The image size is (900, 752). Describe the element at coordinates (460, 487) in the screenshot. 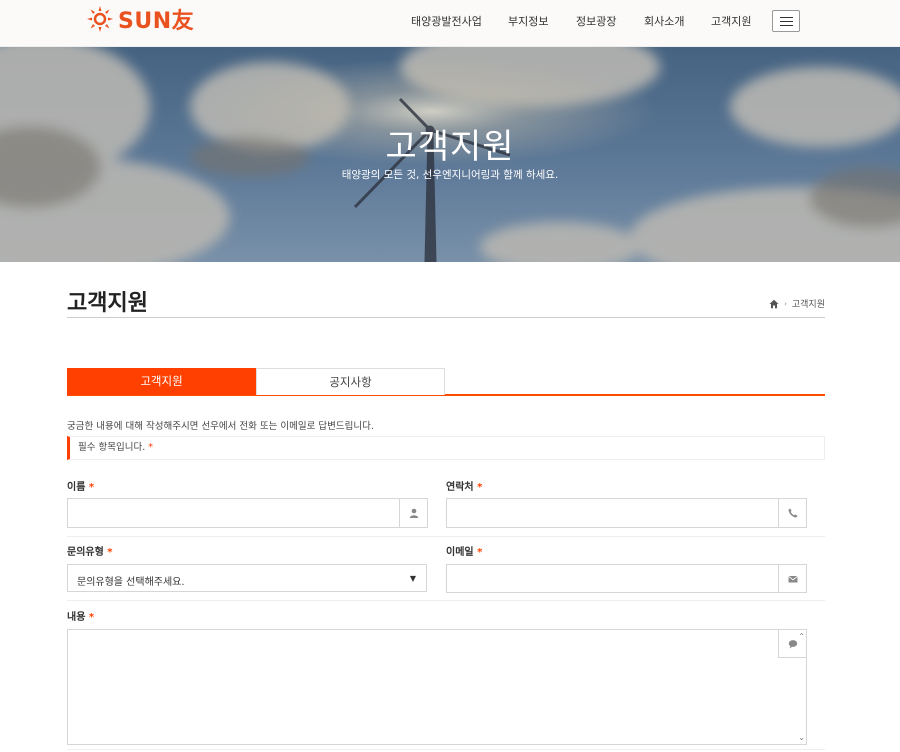

I see `contact-label-text: 연락처` at that location.